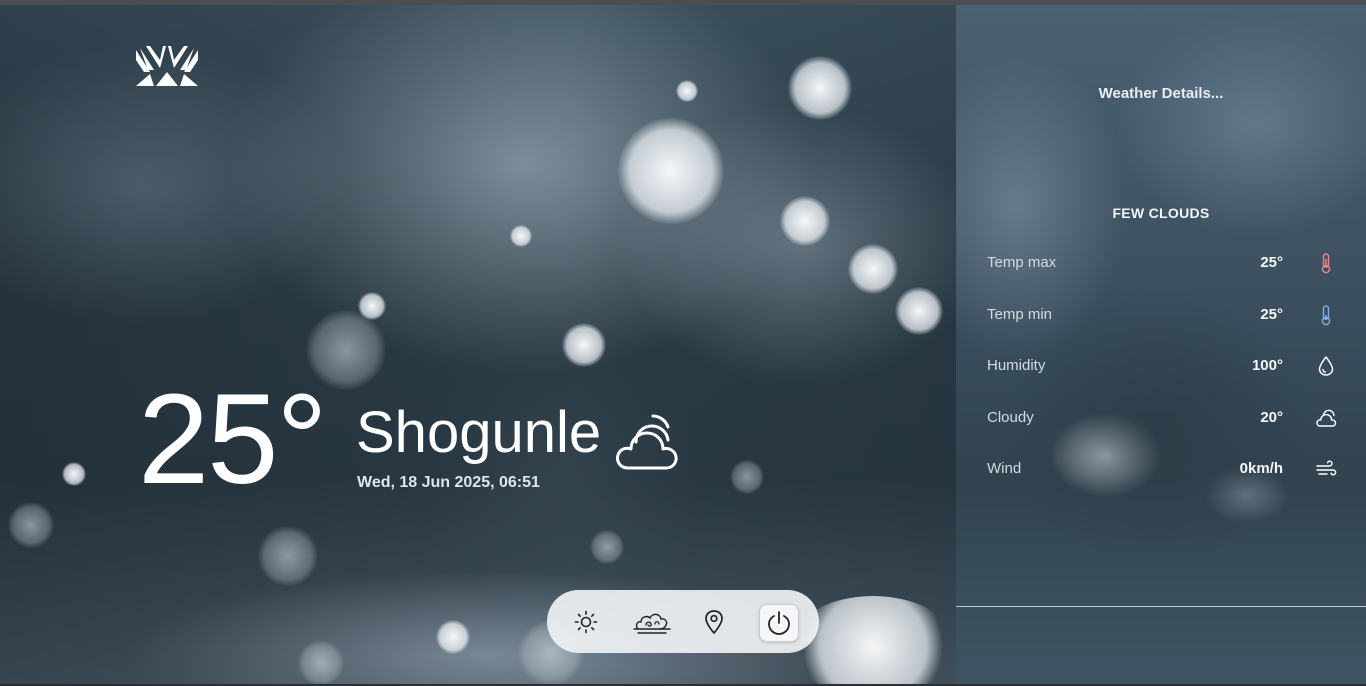  Describe the element at coordinates (1162, 421) in the screenshot. I see `detail-row-cloudy: Cloudy 20°` at that location.